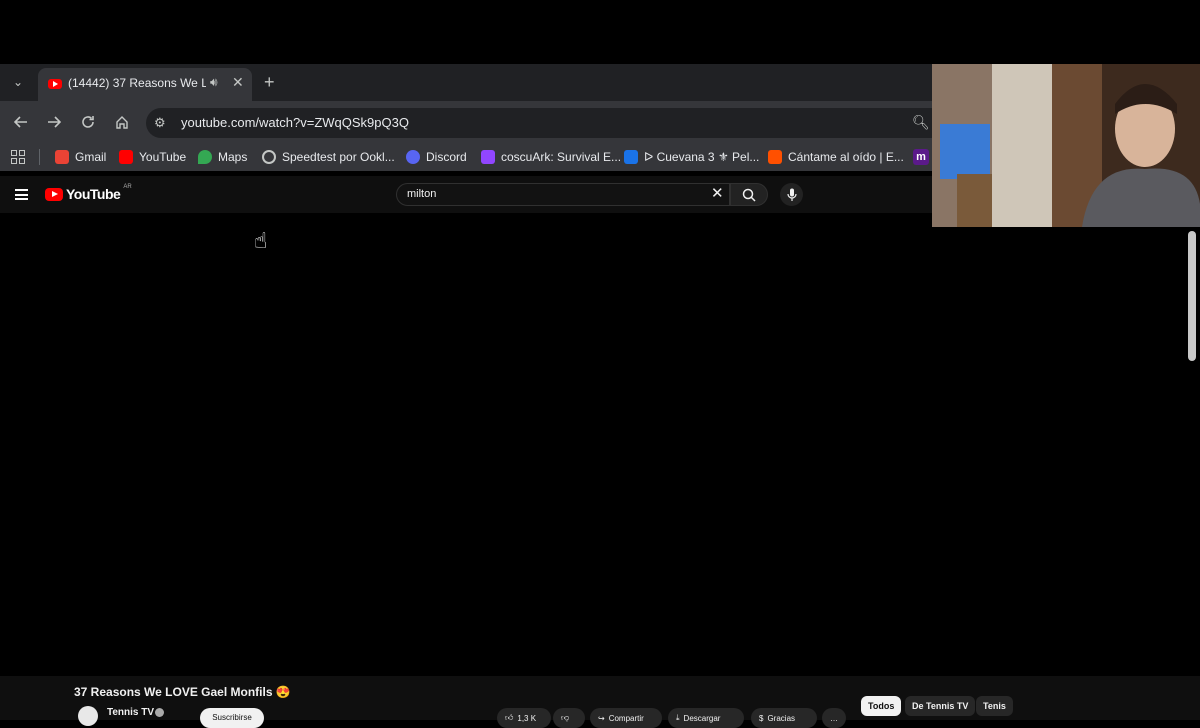  I want to click on youtube-favicon-icon, so click(55, 84).